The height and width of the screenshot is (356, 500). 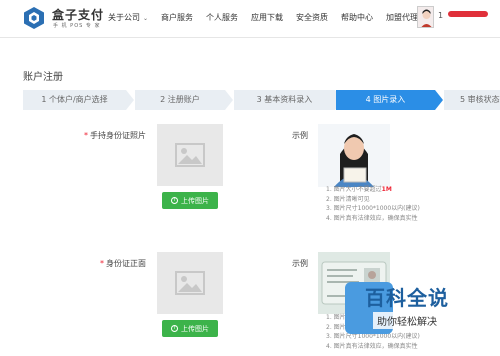 What do you see at coordinates (128, 17) in the screenshot?
I see `nav-about: 关于公司 ⌄` at bounding box center [128, 17].